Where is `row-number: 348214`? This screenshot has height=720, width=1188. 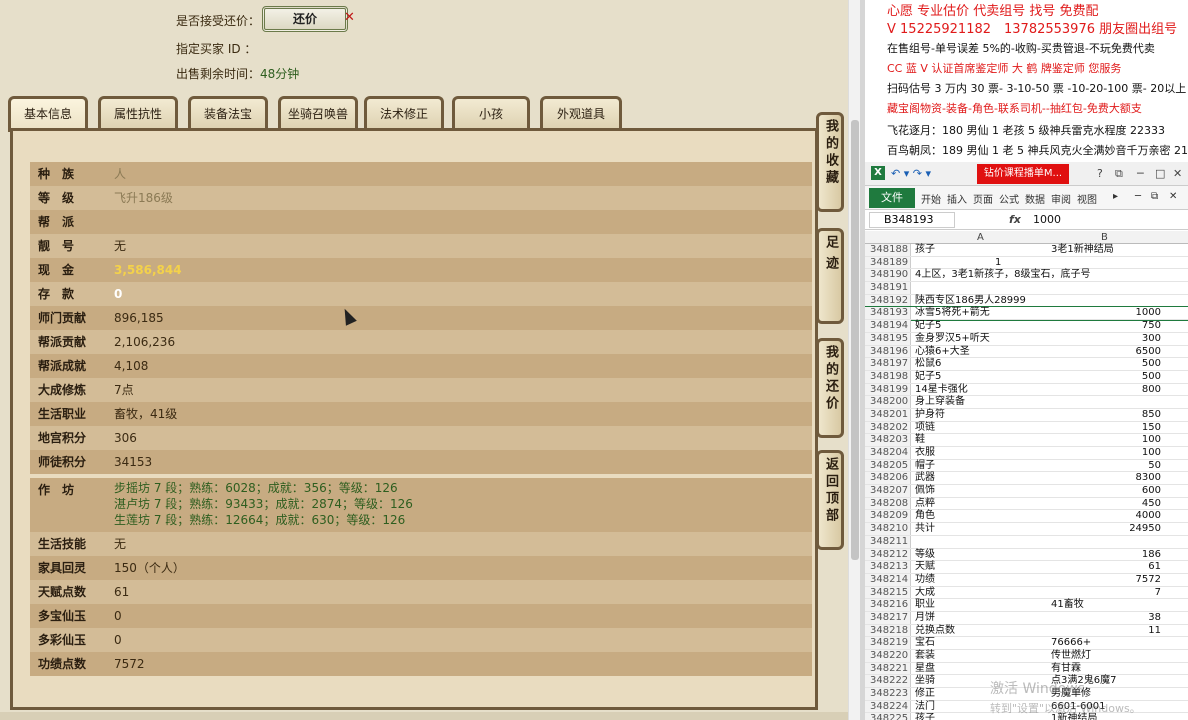
row-number: 348214 is located at coordinates (888, 579).